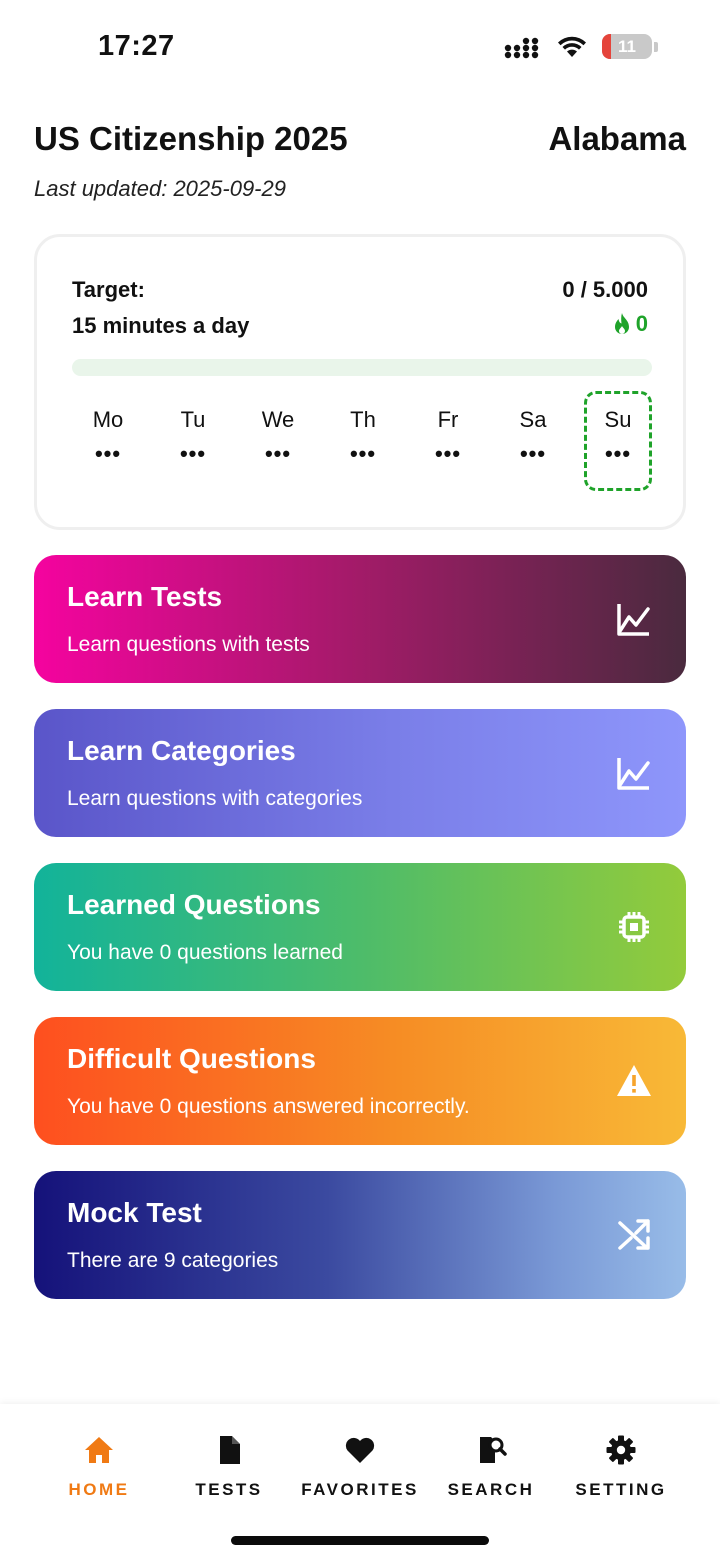  I want to click on day-th: Th •••, so click(363, 441).